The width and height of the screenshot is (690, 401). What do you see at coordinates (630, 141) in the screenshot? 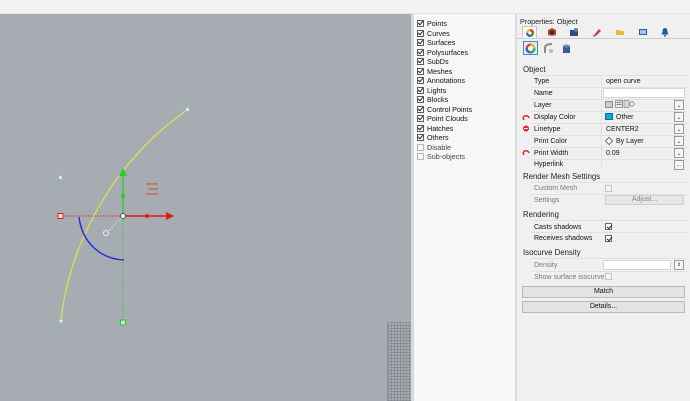
I see `print-color-value: By Layer` at bounding box center [630, 141].